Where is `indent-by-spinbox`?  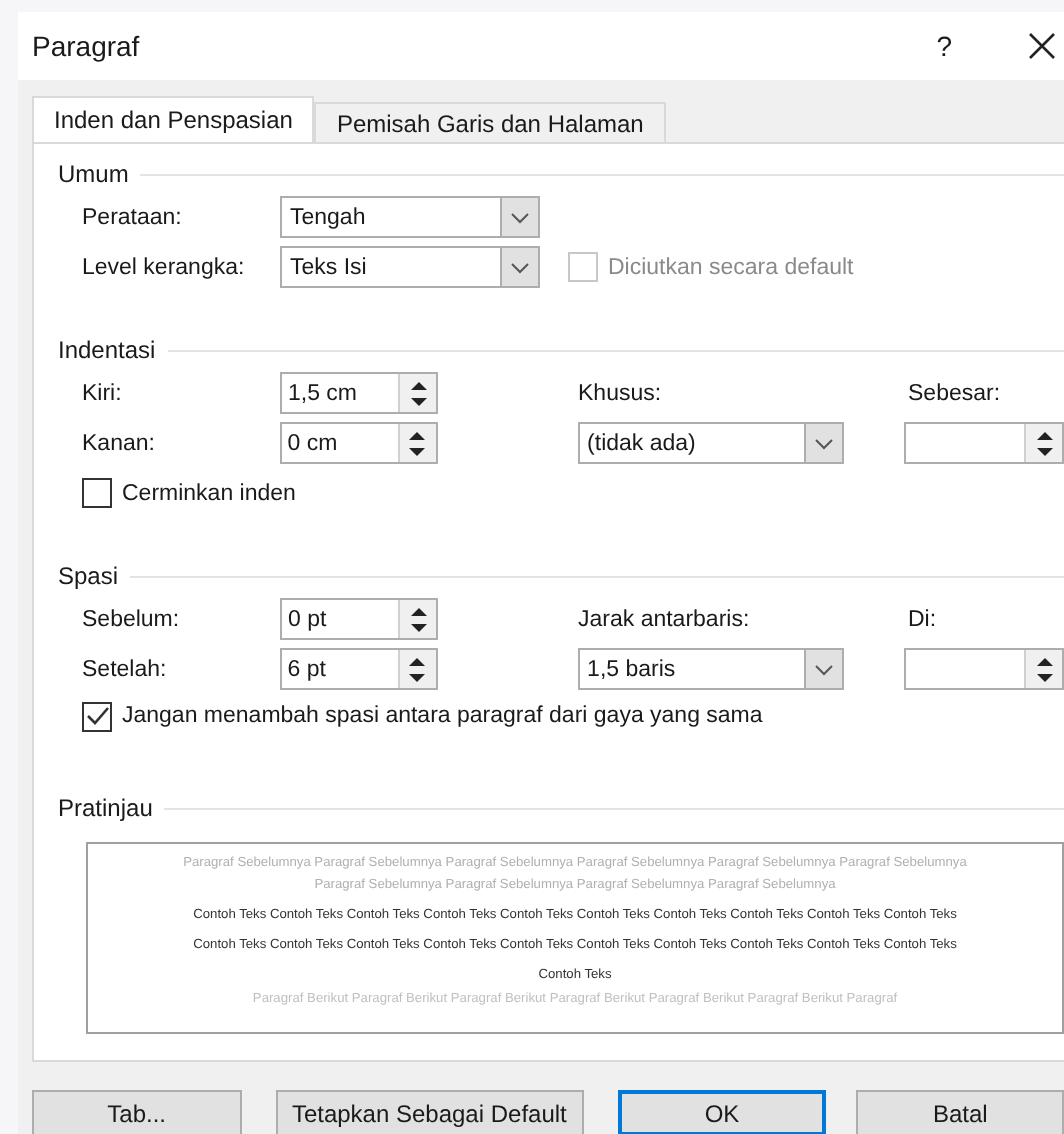 indent-by-spinbox is located at coordinates (984, 443).